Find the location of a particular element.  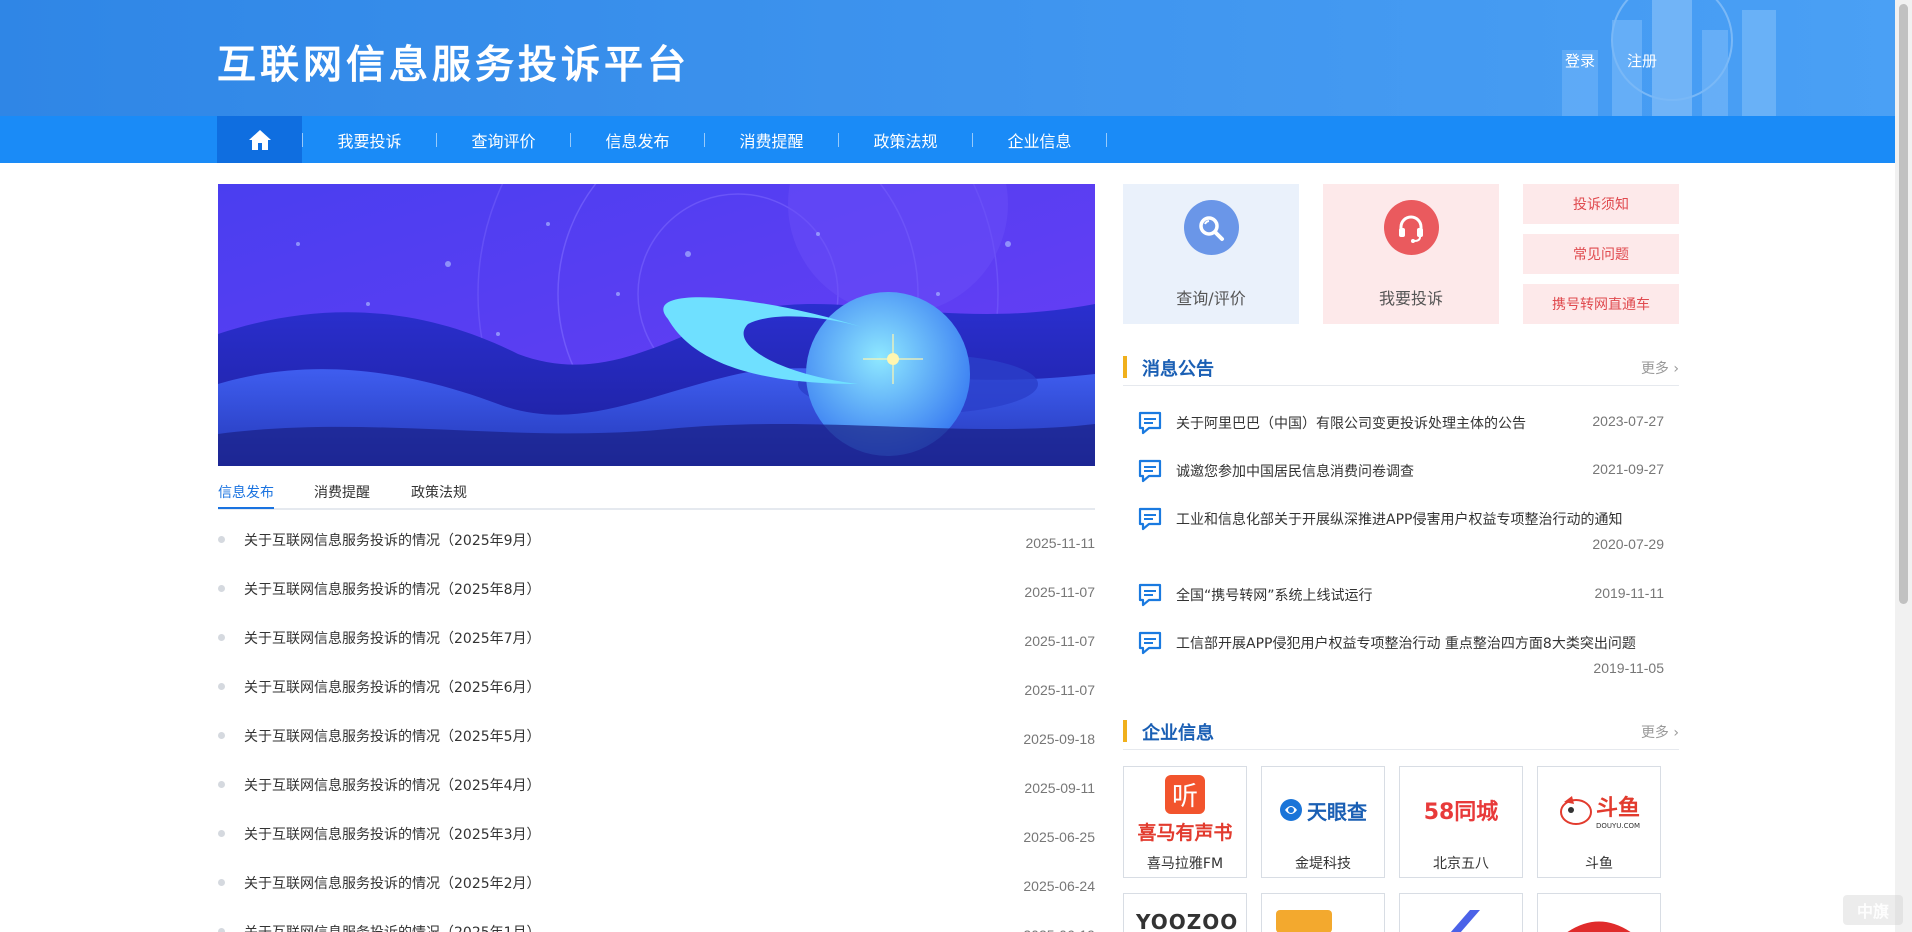

nav-item-label: 企业信息 is located at coordinates (1039, 141).